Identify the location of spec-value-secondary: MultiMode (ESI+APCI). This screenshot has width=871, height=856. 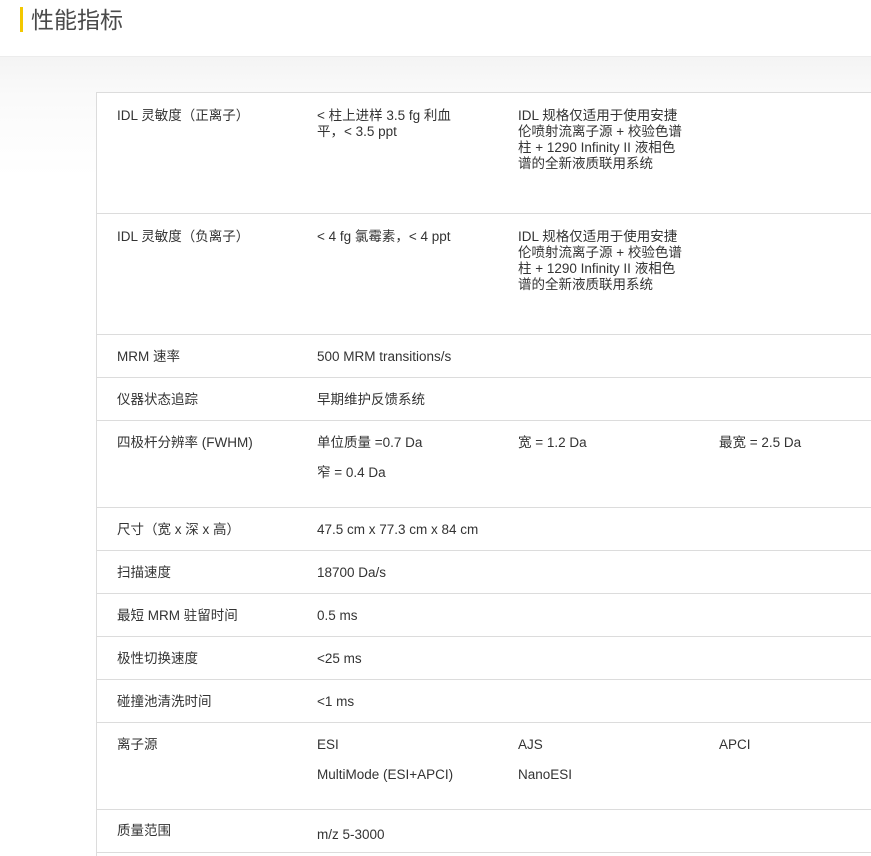
(385, 774).